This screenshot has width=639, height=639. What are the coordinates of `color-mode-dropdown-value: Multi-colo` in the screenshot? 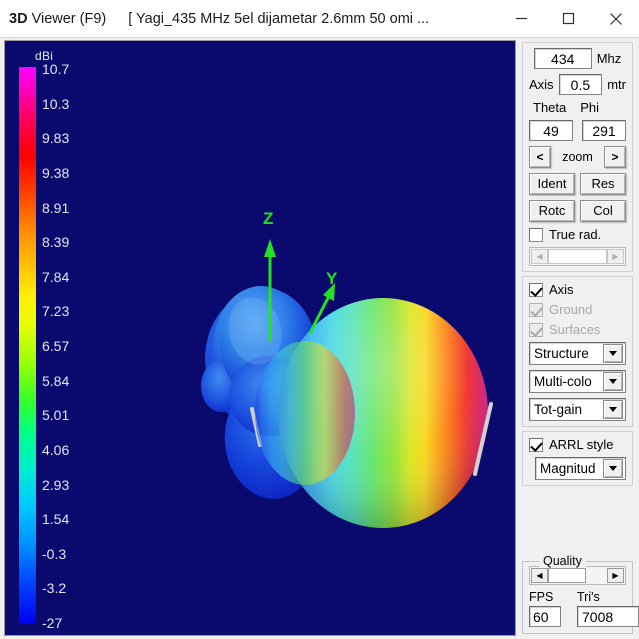 It's located at (563, 381).